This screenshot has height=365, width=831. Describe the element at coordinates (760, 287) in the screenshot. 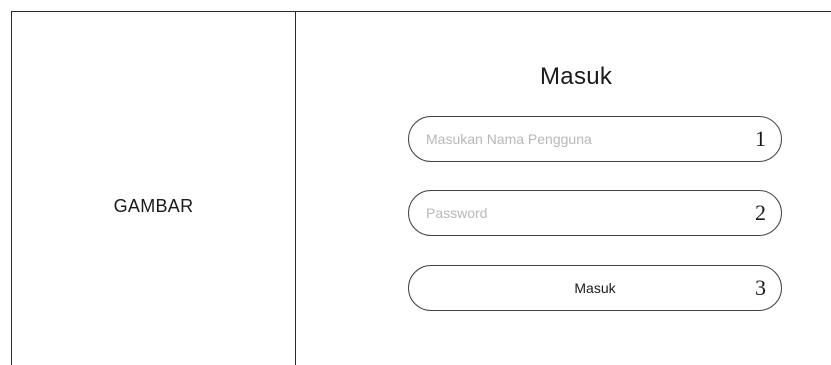

I see `login-button-marker: 3` at that location.